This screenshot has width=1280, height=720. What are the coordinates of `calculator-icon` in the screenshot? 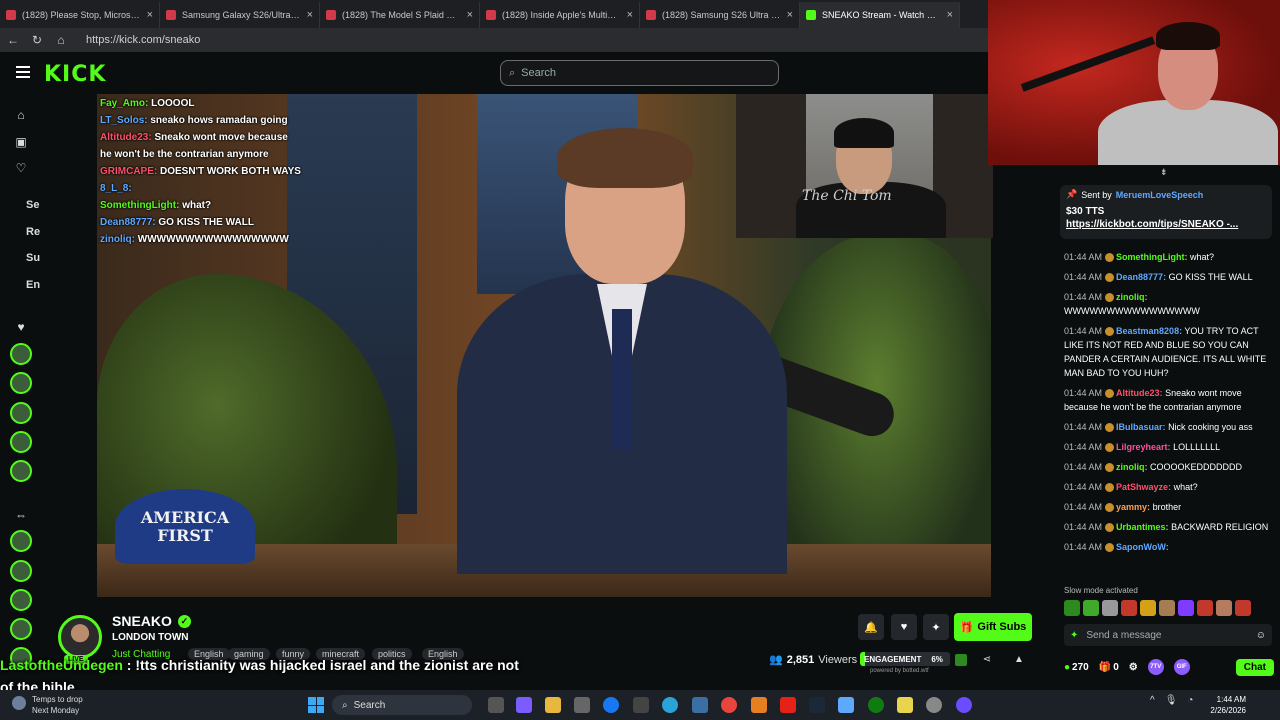 It's located at (700, 705).